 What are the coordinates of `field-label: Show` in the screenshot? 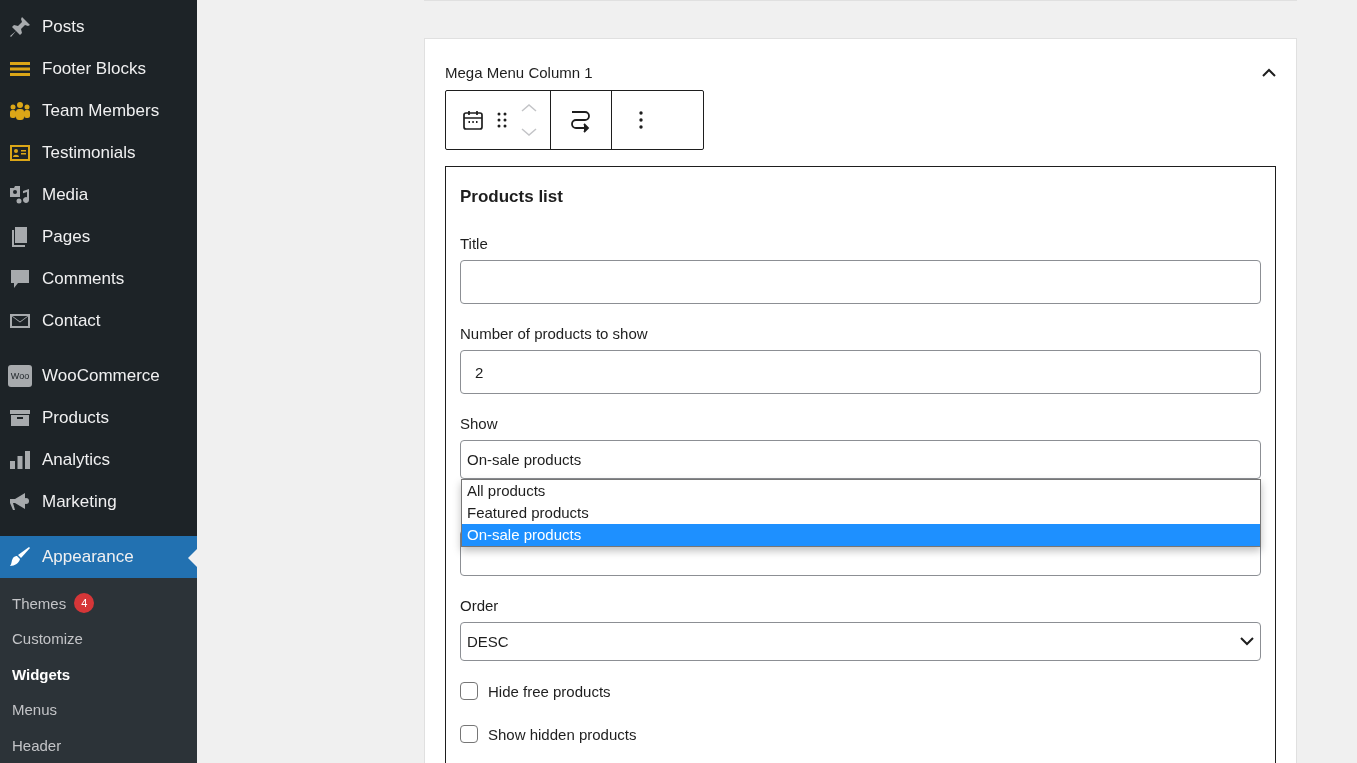 It's located at (479, 423).